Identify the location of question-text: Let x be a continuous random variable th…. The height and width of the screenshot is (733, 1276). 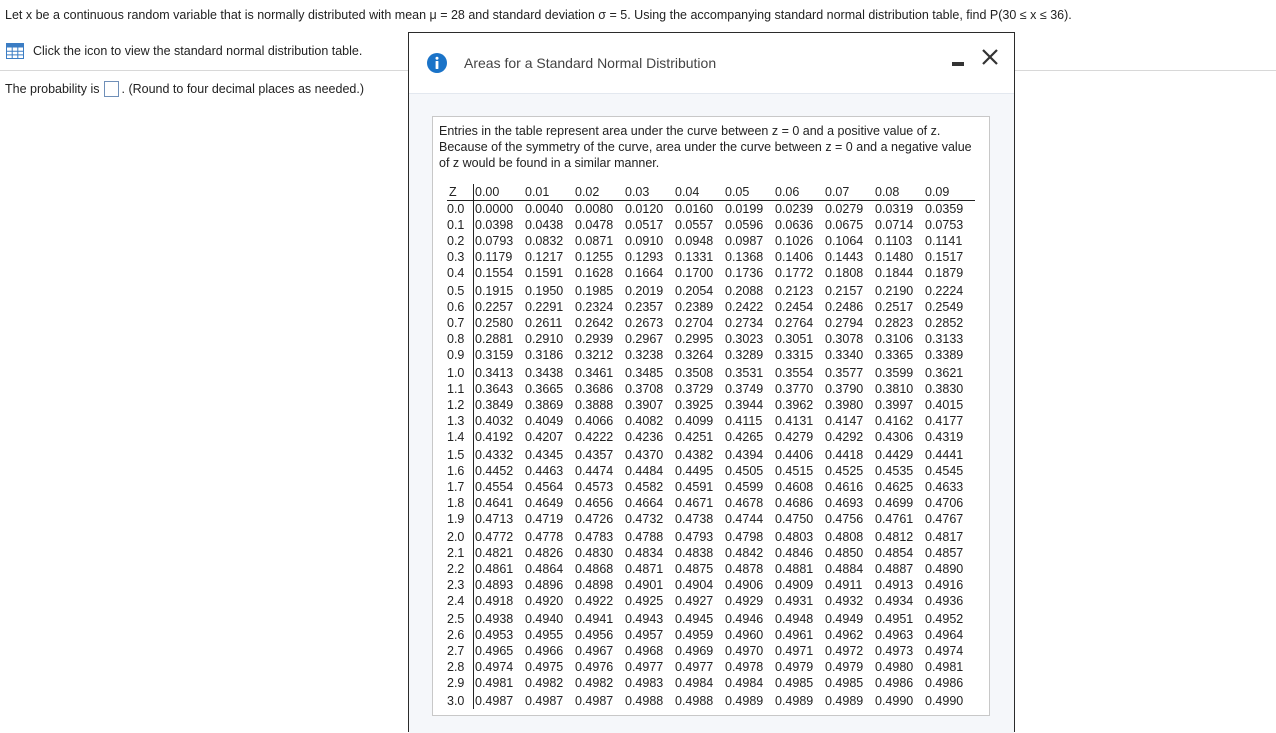
(538, 15).